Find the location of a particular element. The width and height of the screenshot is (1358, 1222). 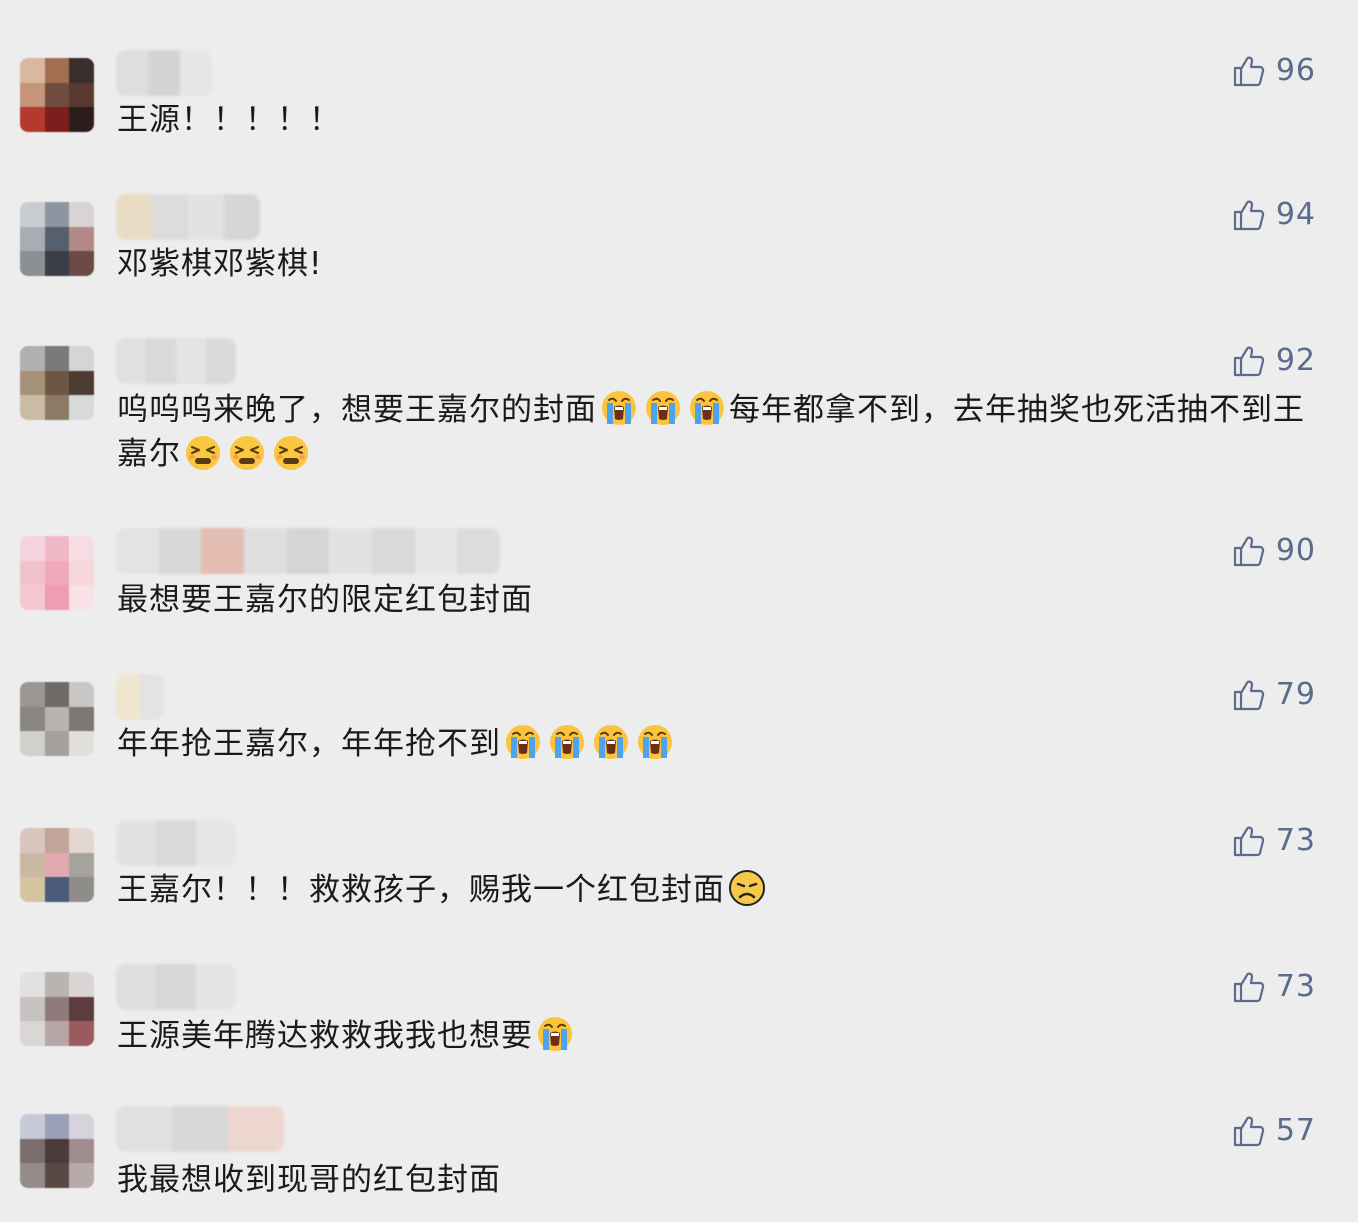

like-count: 57 is located at coordinates (1295, 1130).